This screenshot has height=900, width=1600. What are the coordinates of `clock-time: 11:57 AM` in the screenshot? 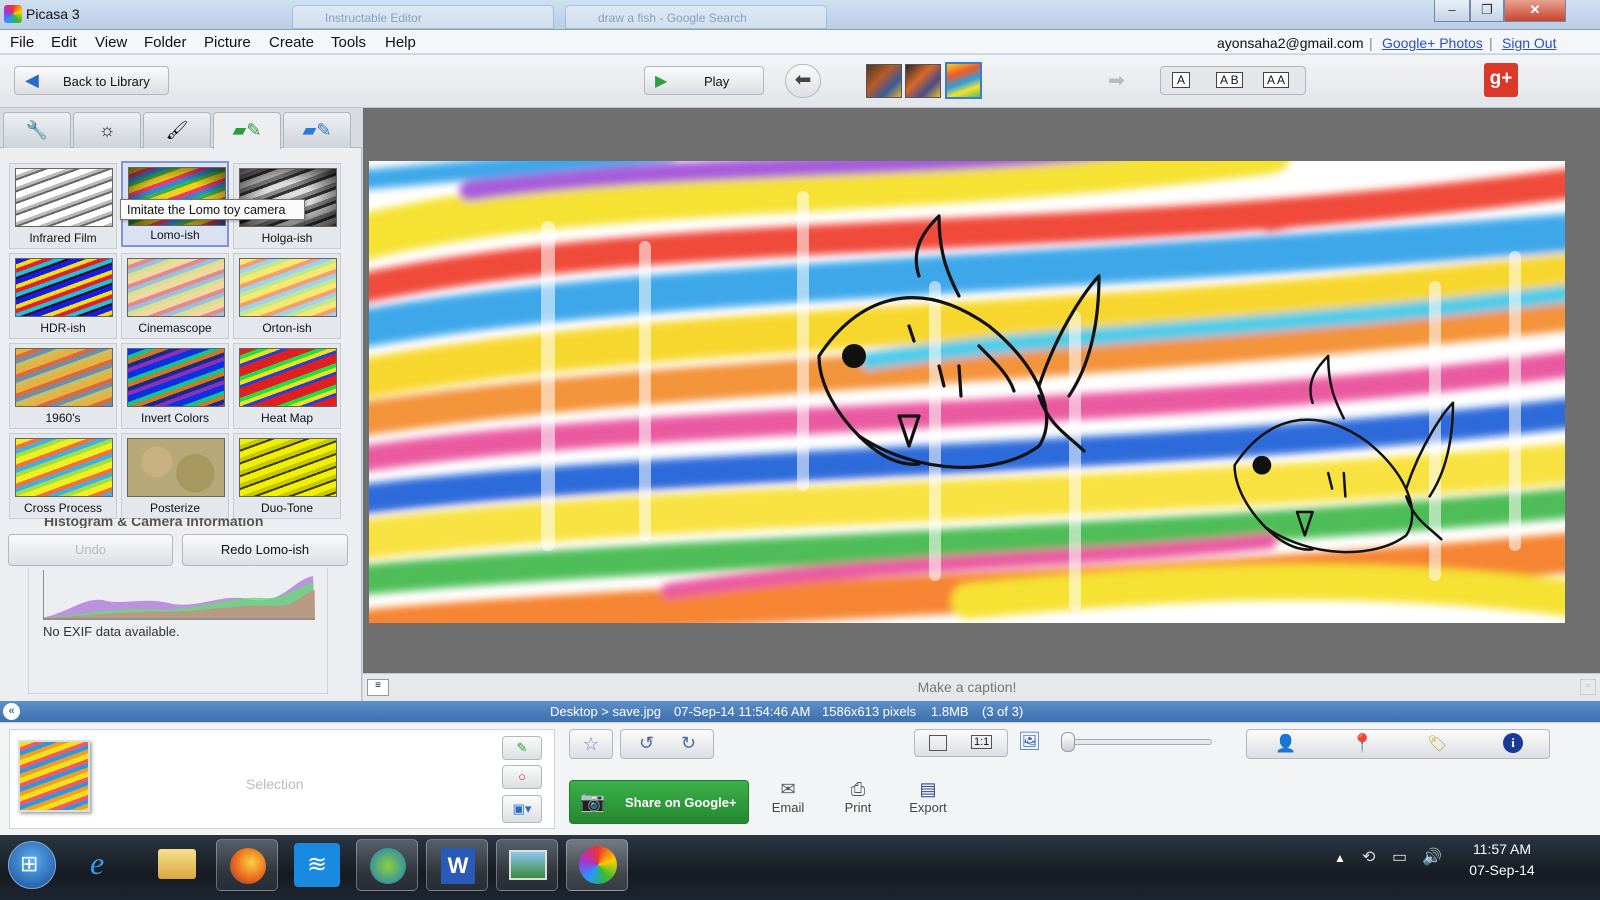 It's located at (1502, 849).